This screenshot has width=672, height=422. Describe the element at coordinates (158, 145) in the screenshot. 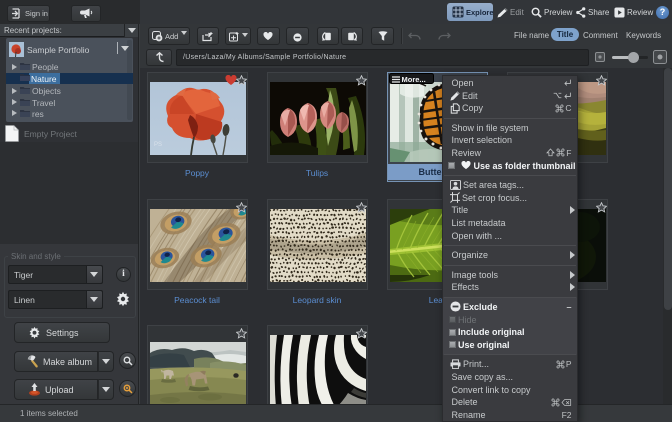

I see `svg-text: PS` at that location.